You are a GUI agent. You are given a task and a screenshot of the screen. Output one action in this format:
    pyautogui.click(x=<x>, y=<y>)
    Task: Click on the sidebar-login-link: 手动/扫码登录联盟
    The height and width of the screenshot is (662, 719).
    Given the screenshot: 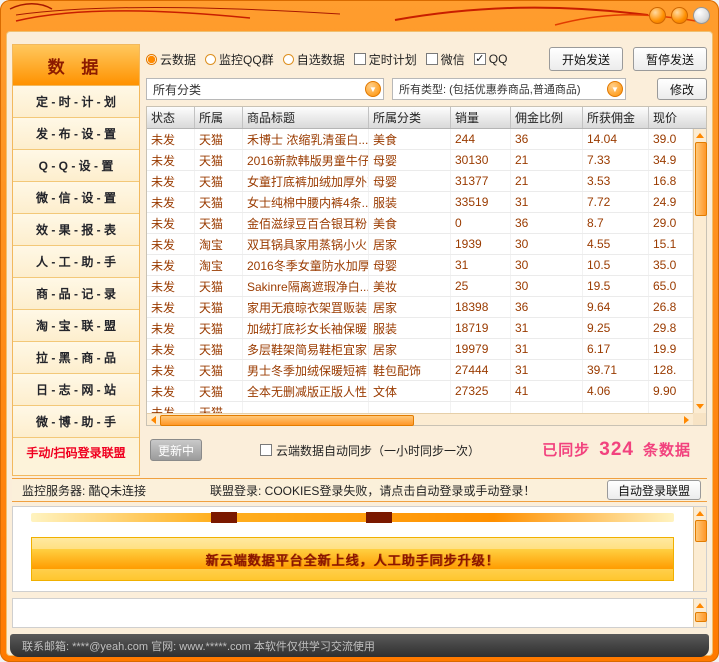 What is the action you would take?
    pyautogui.click(x=76, y=452)
    